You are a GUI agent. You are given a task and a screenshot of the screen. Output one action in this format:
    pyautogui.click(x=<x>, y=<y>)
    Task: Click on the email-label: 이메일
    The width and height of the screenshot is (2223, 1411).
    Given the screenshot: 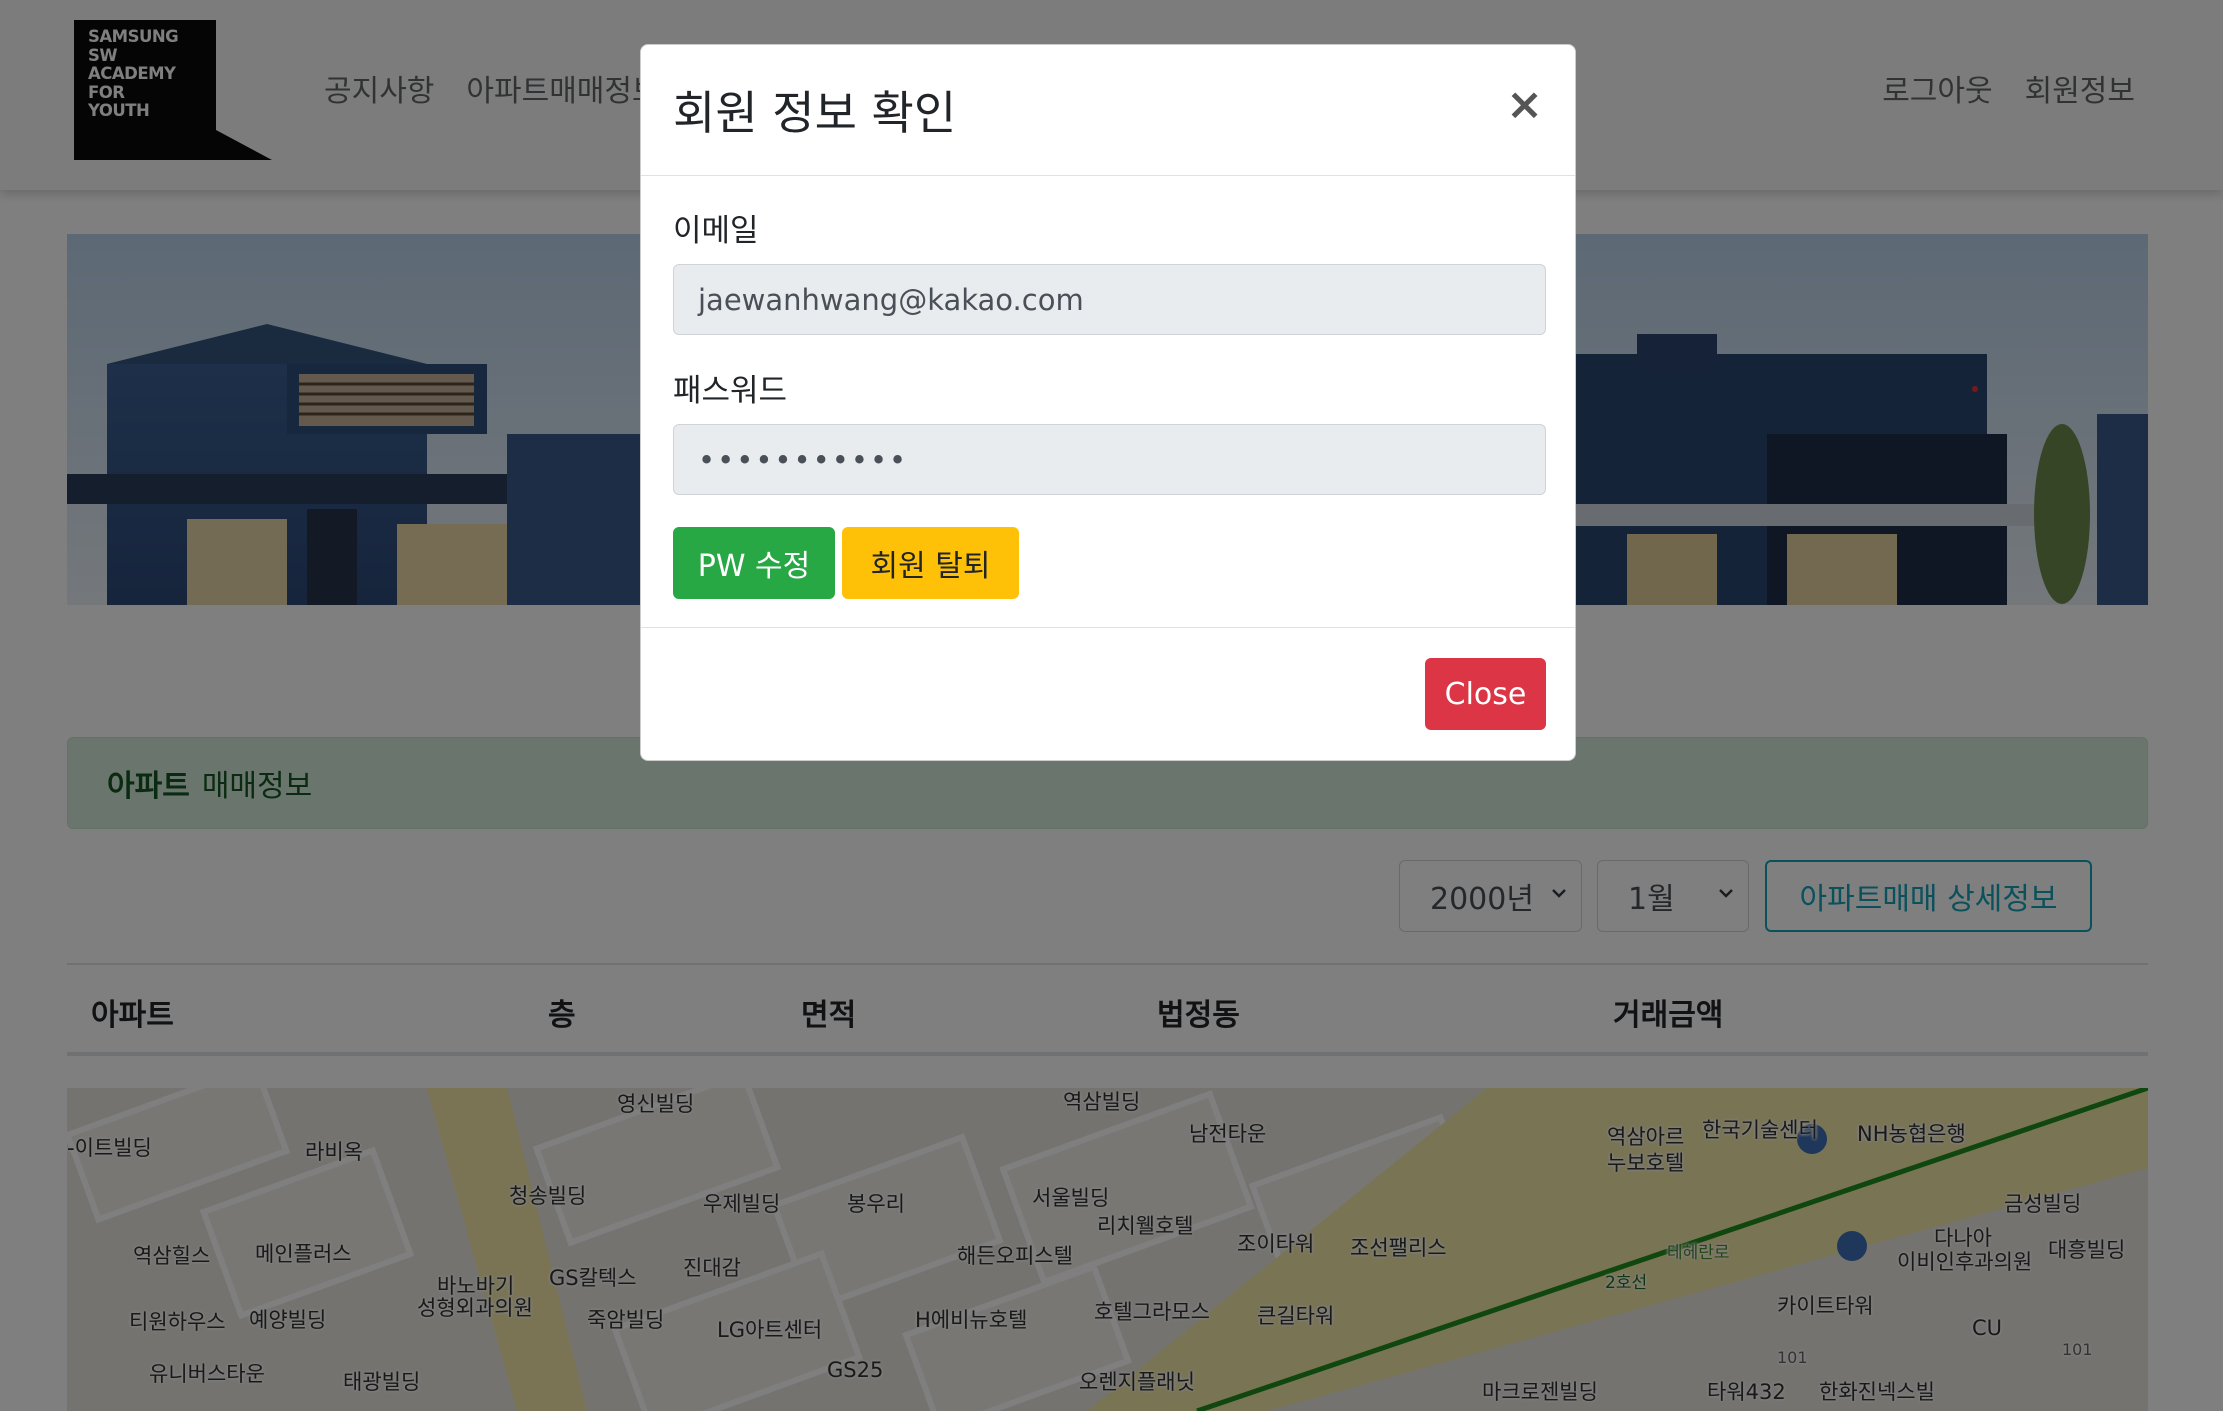 What is the action you would take?
    pyautogui.click(x=716, y=231)
    